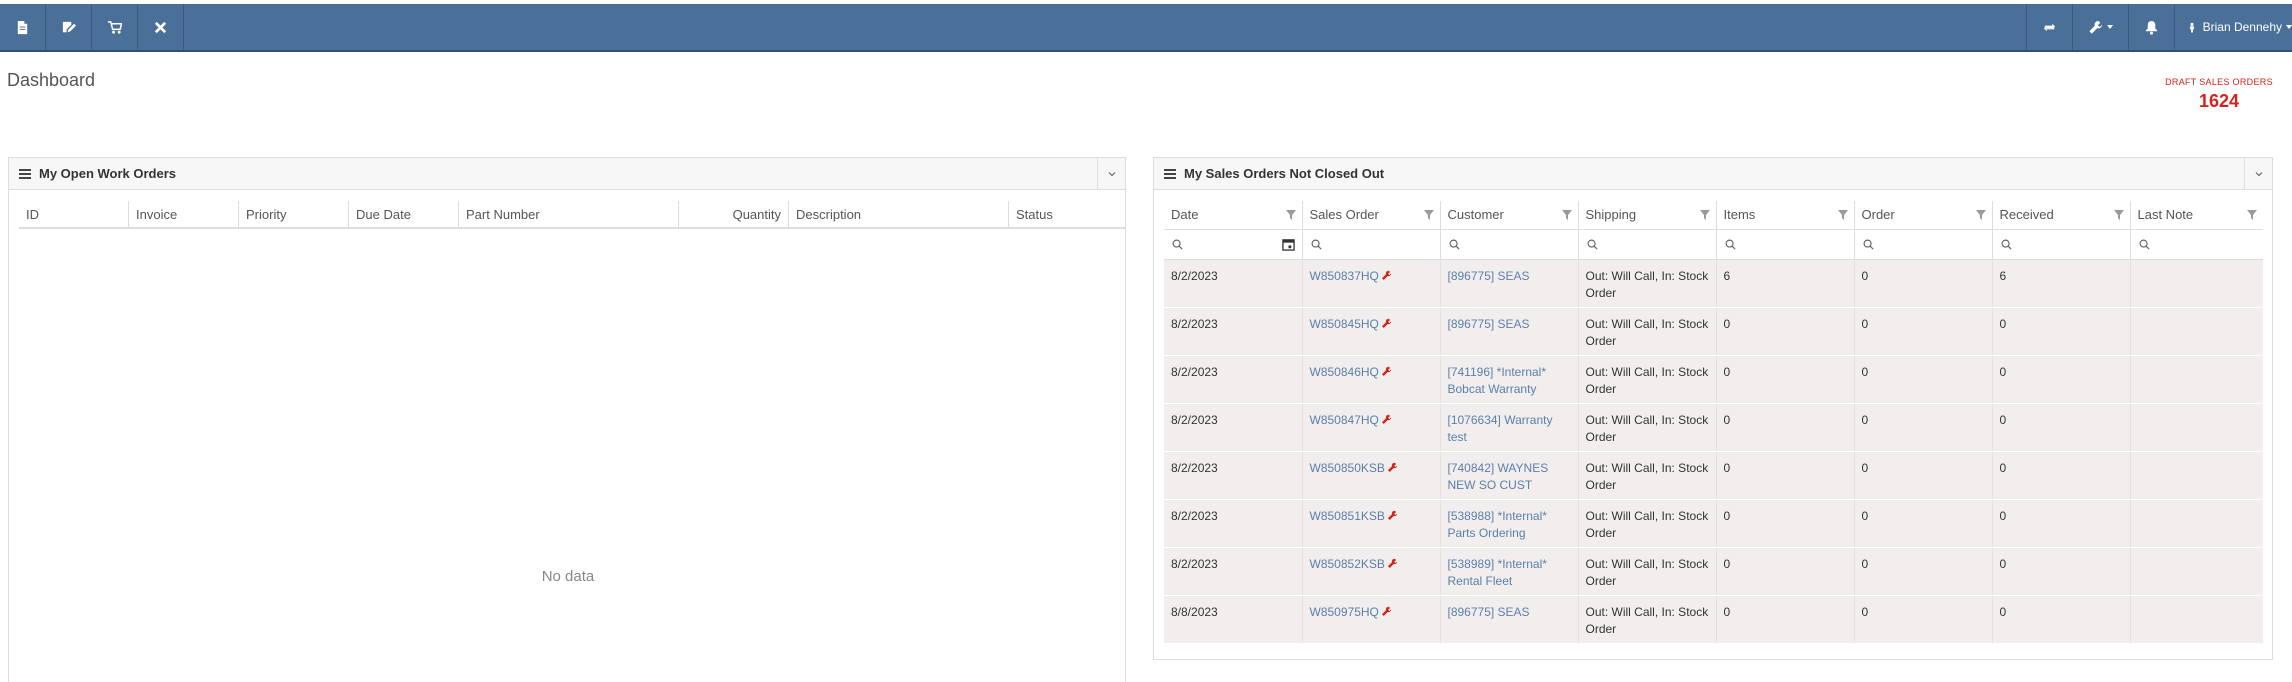 The width and height of the screenshot is (2292, 682). I want to click on sales-order-link: W850850KSB, so click(1347, 468).